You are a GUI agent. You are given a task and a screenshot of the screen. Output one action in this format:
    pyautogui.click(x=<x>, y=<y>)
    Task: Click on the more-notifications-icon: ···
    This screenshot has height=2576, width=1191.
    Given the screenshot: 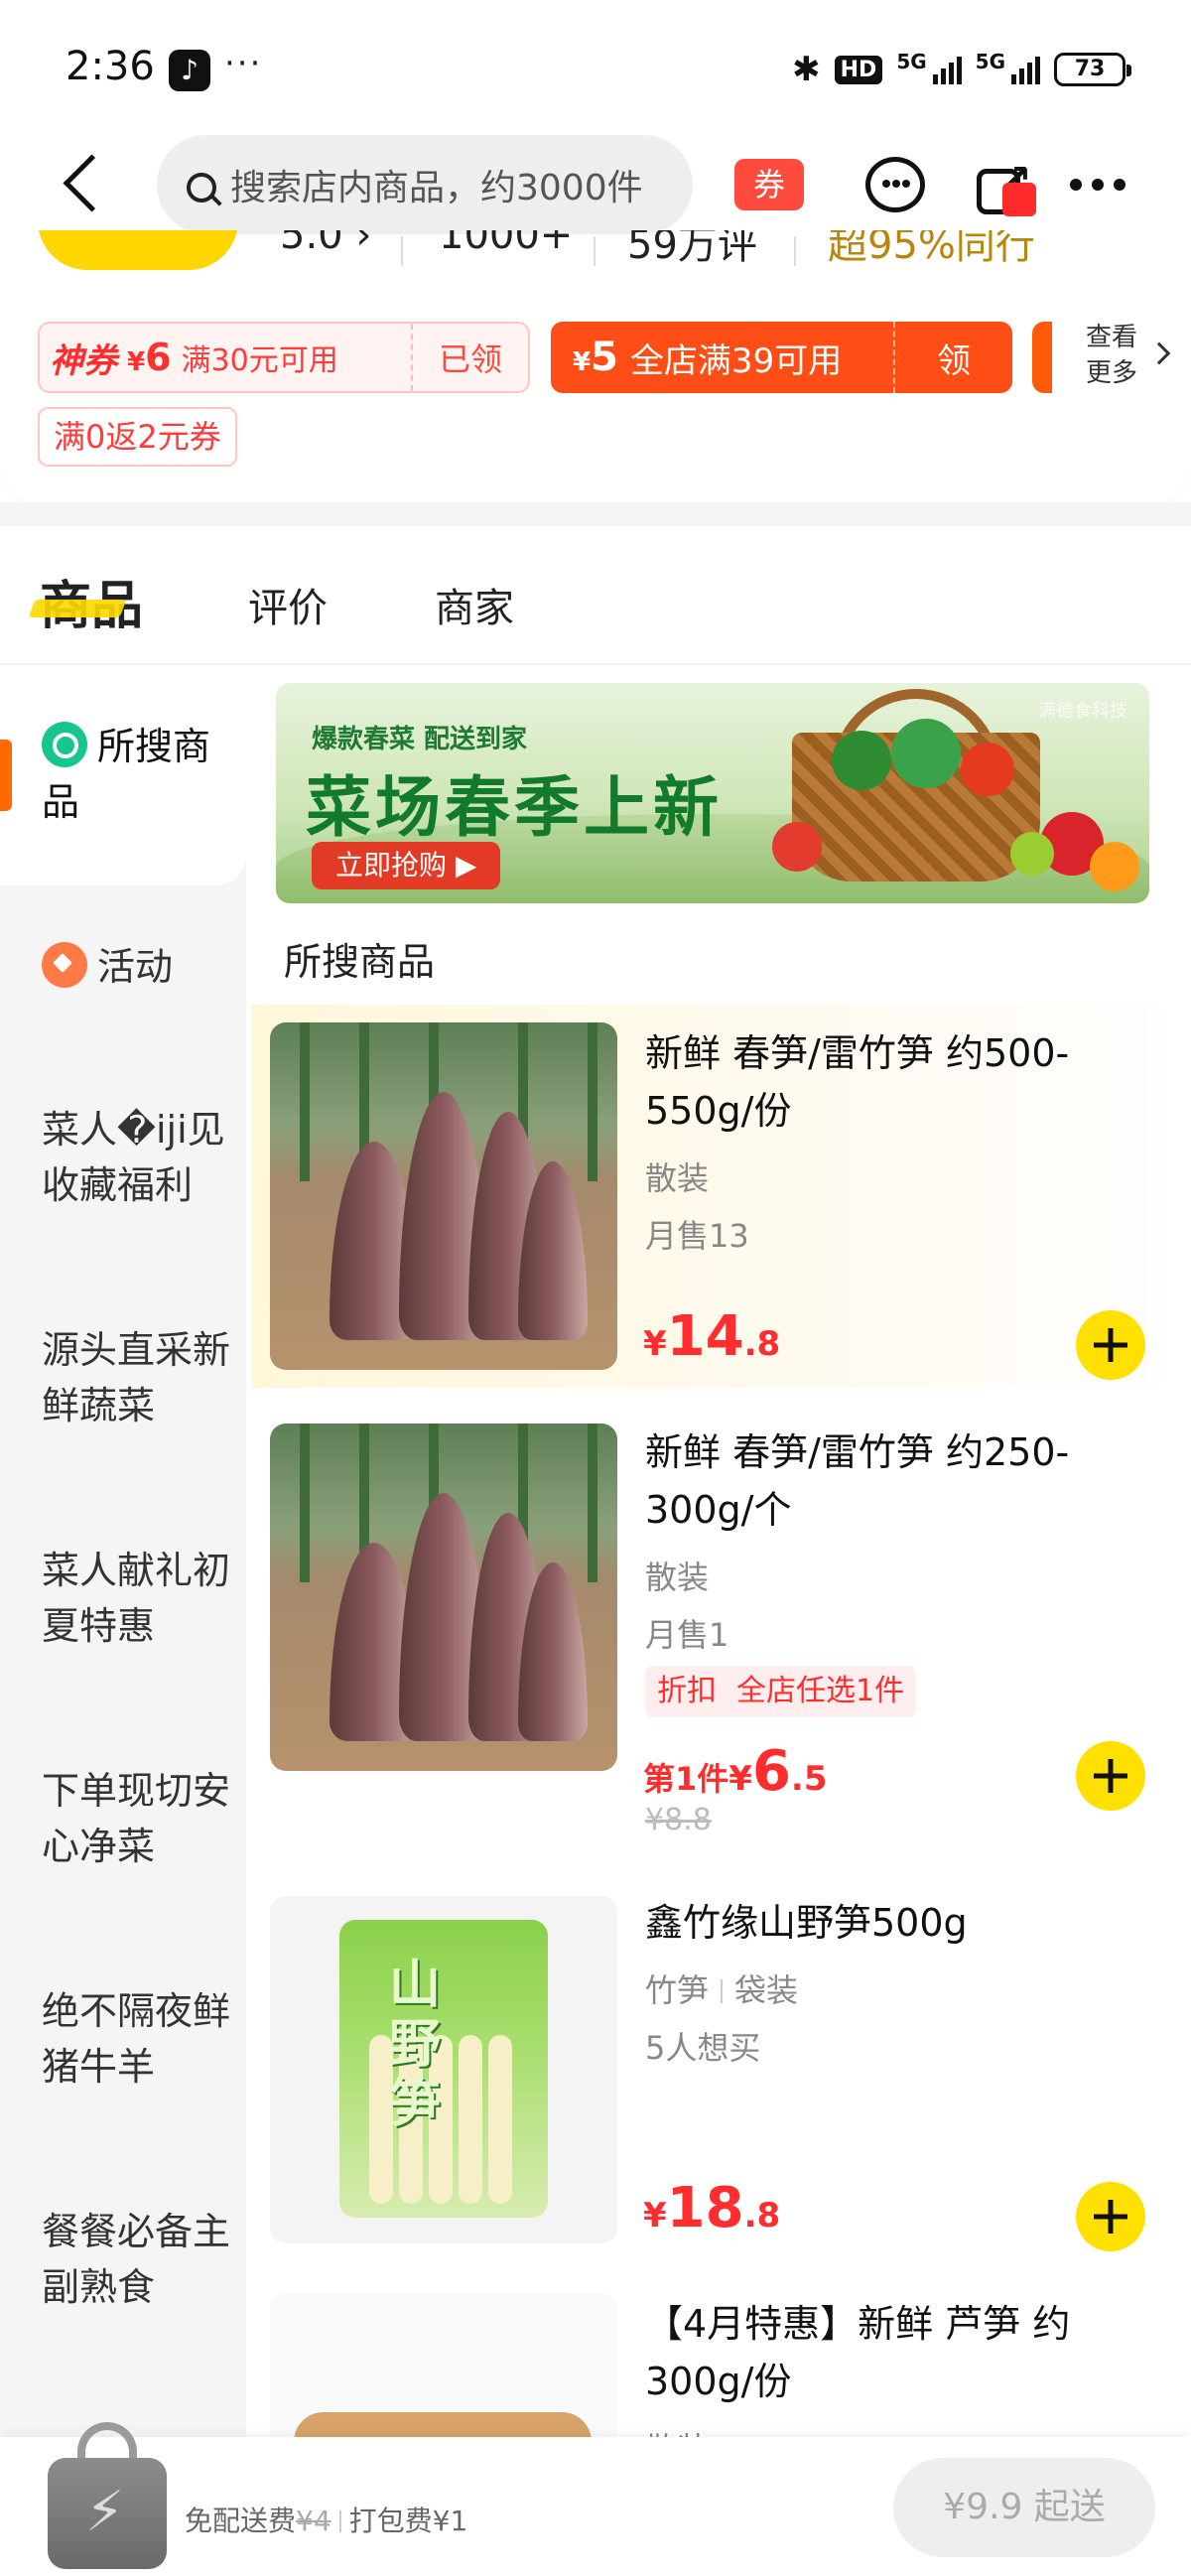 What is the action you would take?
    pyautogui.click(x=244, y=64)
    